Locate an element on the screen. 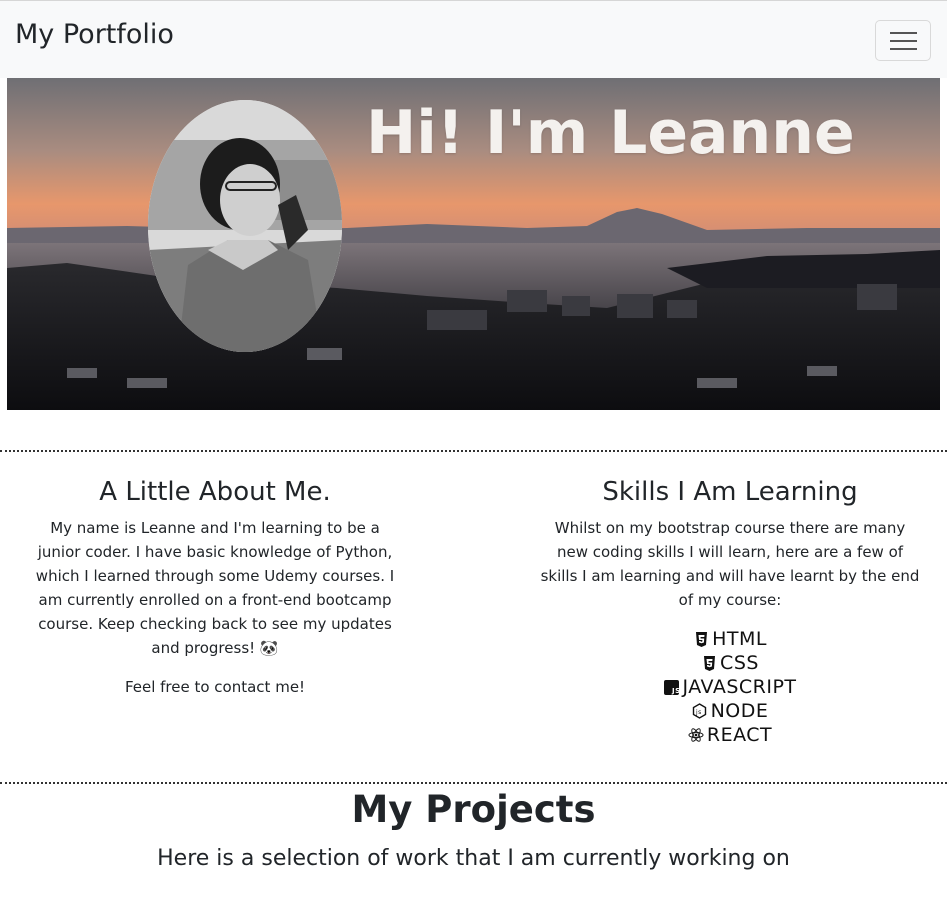 The image size is (947, 910). css3-icon is located at coordinates (709, 663).